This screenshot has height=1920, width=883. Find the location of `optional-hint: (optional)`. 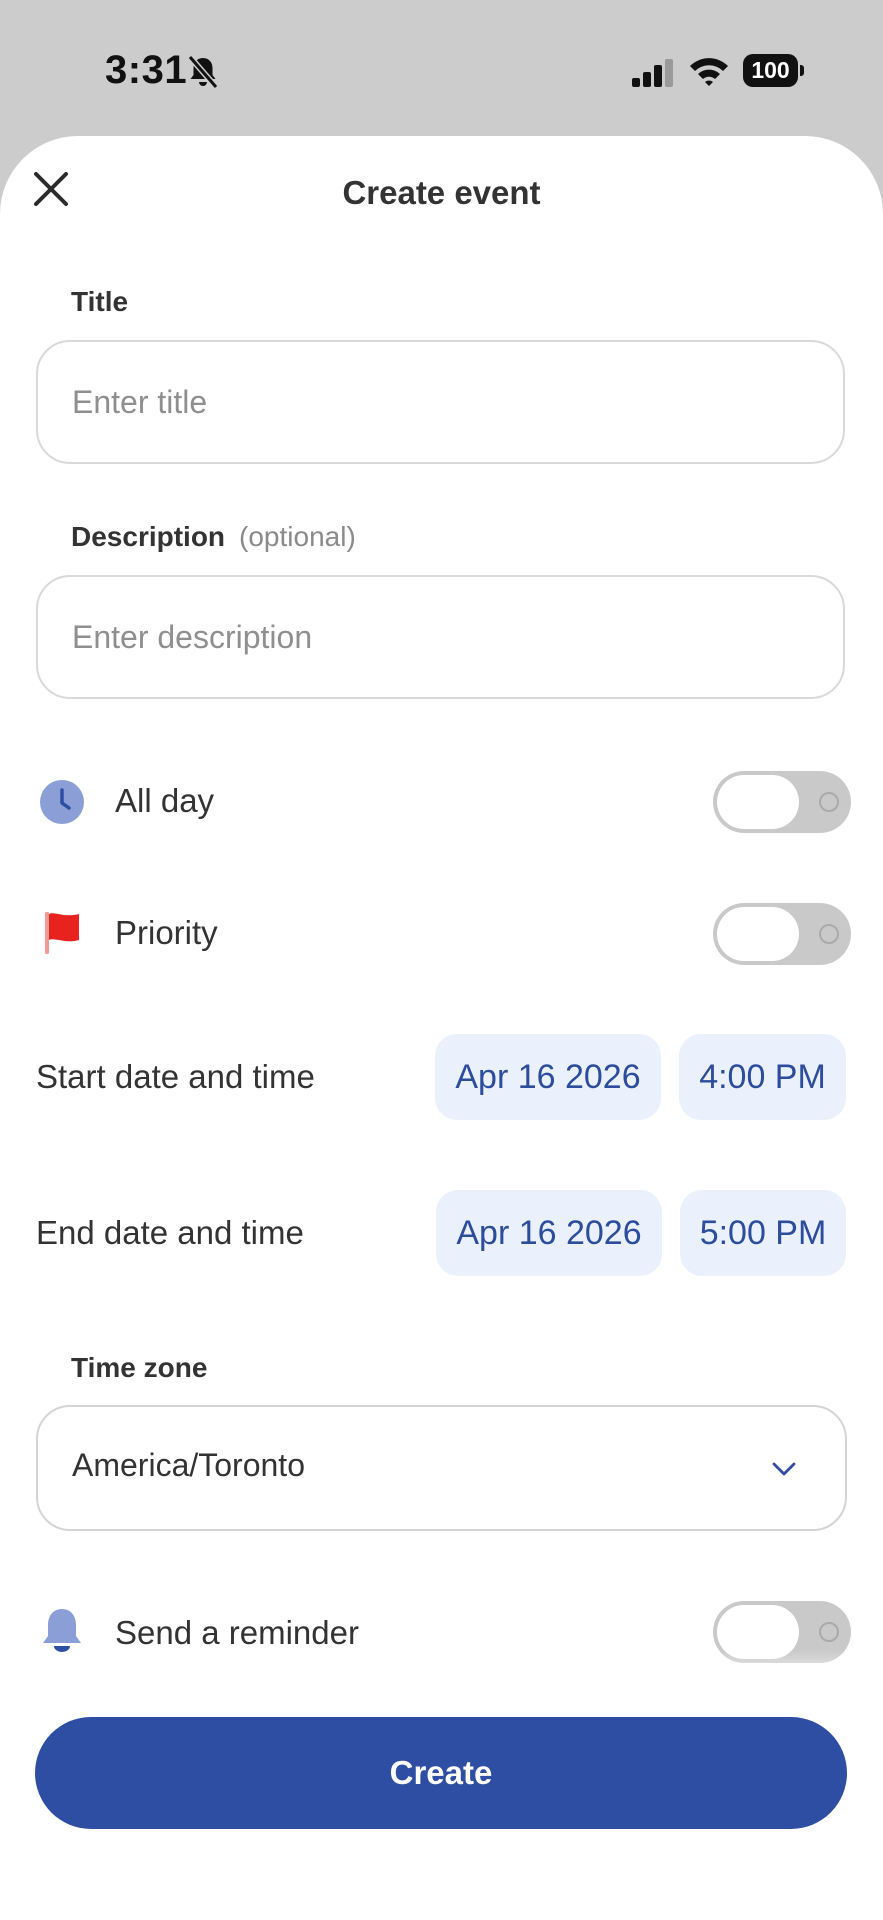

optional-hint: (optional) is located at coordinates (297, 536).